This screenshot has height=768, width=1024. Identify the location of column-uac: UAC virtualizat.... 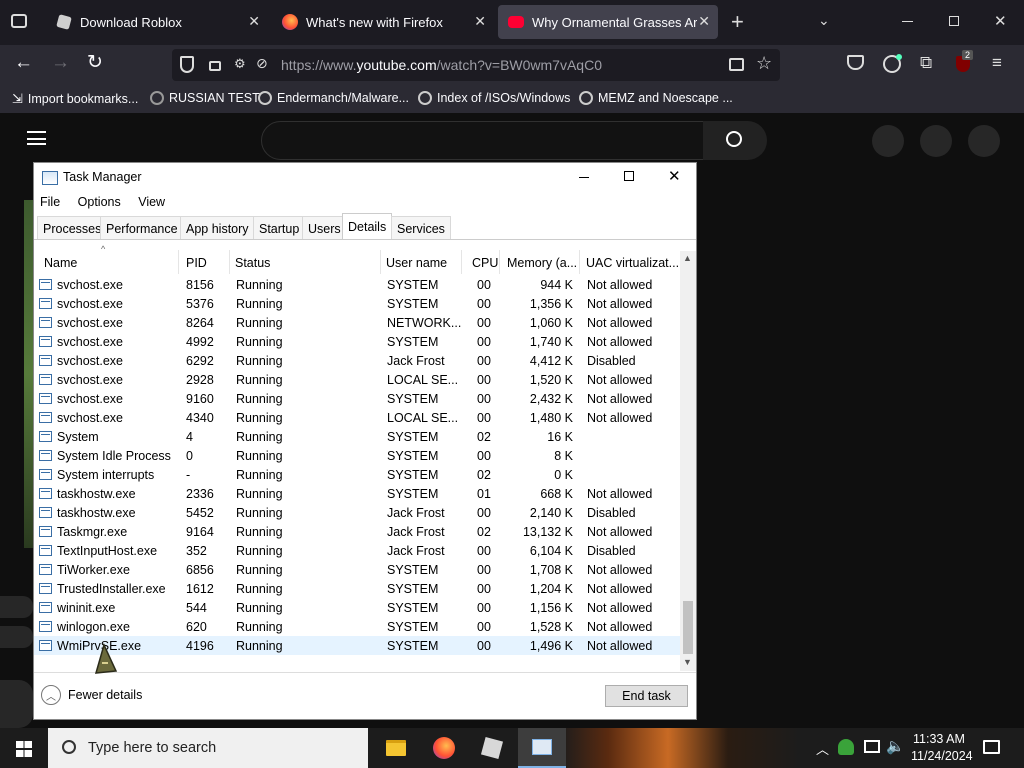
(632, 263).